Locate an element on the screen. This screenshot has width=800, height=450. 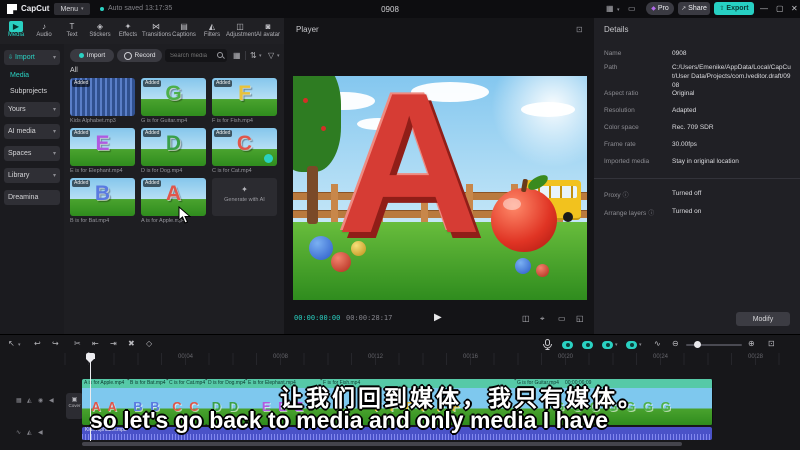
snapshot-icon: ◫ is located at coordinates (526, 318).